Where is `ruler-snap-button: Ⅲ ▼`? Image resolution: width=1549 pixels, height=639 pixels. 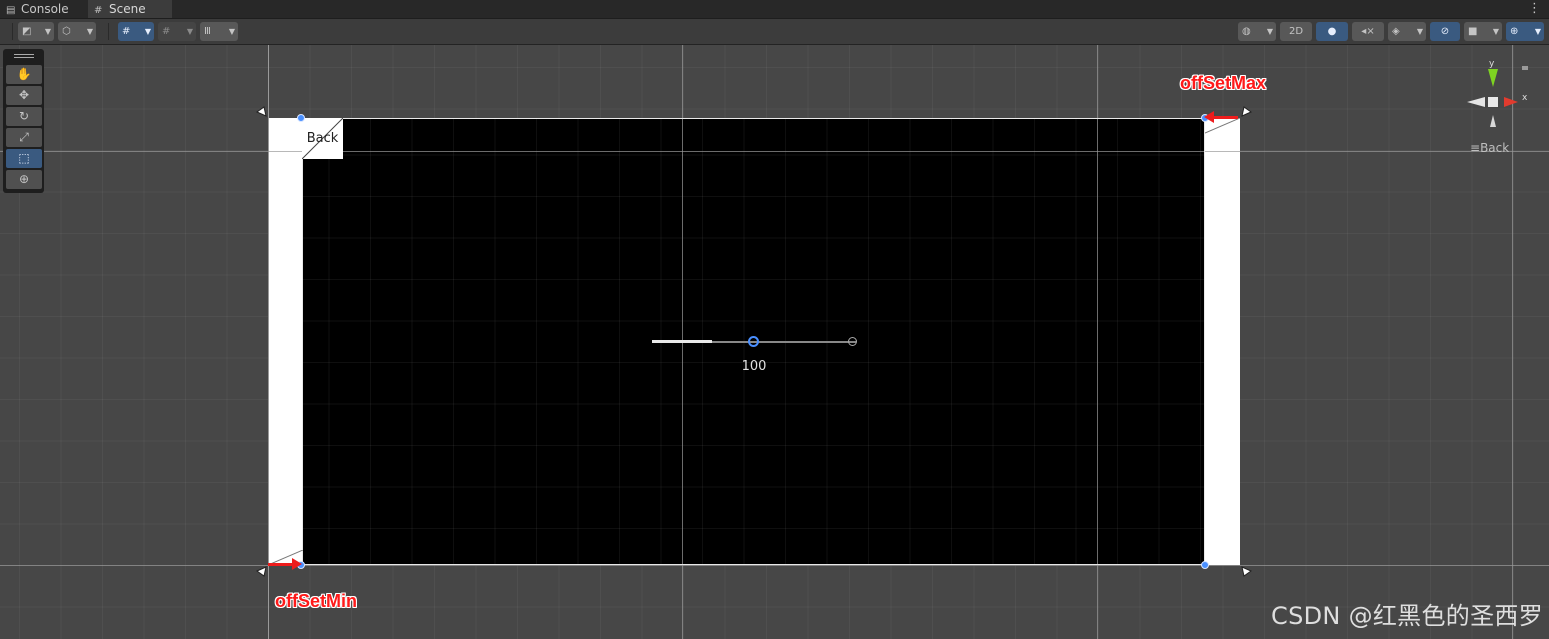
ruler-snap-button: Ⅲ ▼ is located at coordinates (219, 31).